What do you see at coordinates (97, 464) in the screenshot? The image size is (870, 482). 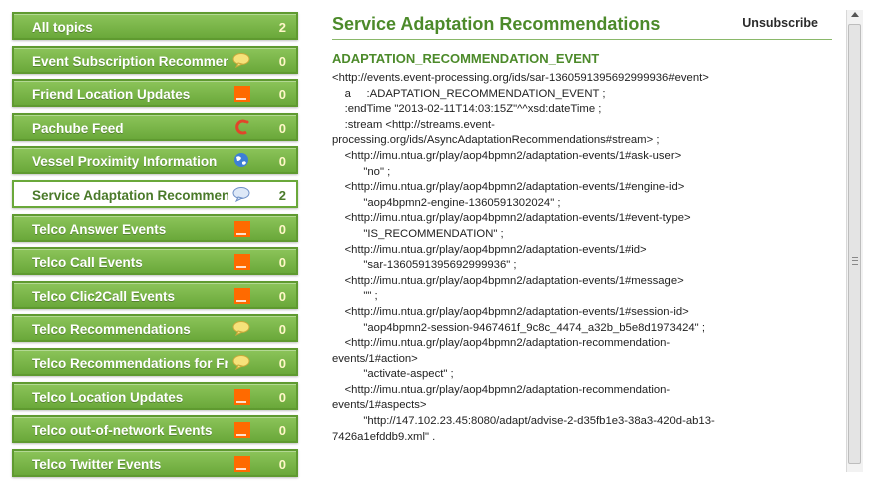 I see `topic-label: Telco Twitter Events` at bounding box center [97, 464].